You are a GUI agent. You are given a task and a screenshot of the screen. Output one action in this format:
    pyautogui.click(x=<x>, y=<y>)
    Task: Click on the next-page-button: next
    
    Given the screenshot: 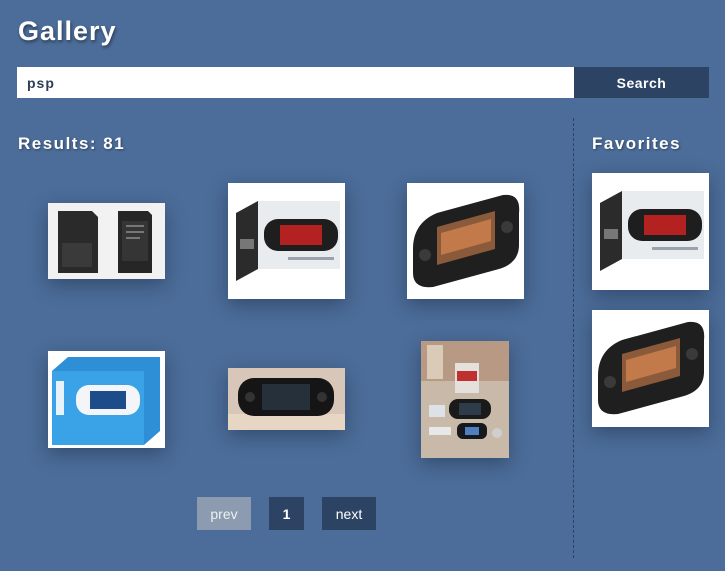 What is the action you would take?
    pyautogui.click(x=349, y=513)
    